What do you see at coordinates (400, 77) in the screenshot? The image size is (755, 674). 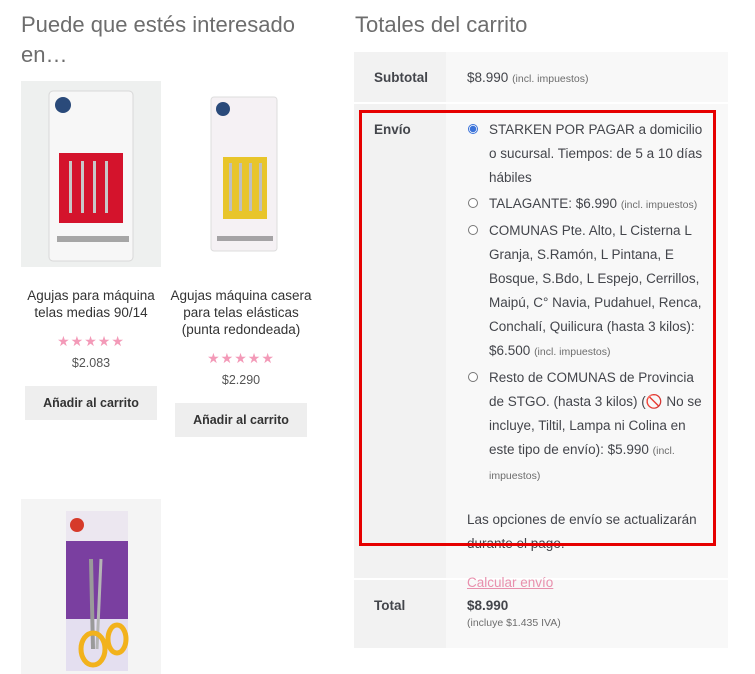 I see `subtotal-label: Subtotal` at bounding box center [400, 77].